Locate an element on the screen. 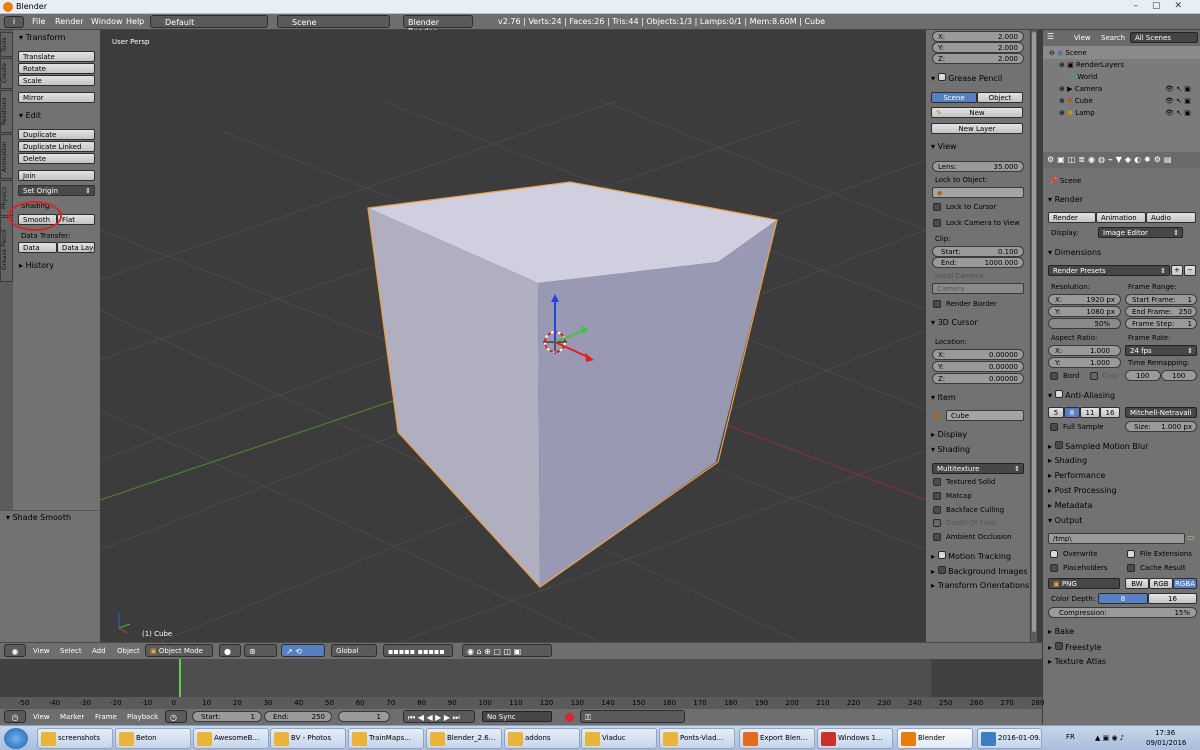 The image size is (1200, 750). operator-panel-header: ▾ Shade Smooth is located at coordinates (38, 517).